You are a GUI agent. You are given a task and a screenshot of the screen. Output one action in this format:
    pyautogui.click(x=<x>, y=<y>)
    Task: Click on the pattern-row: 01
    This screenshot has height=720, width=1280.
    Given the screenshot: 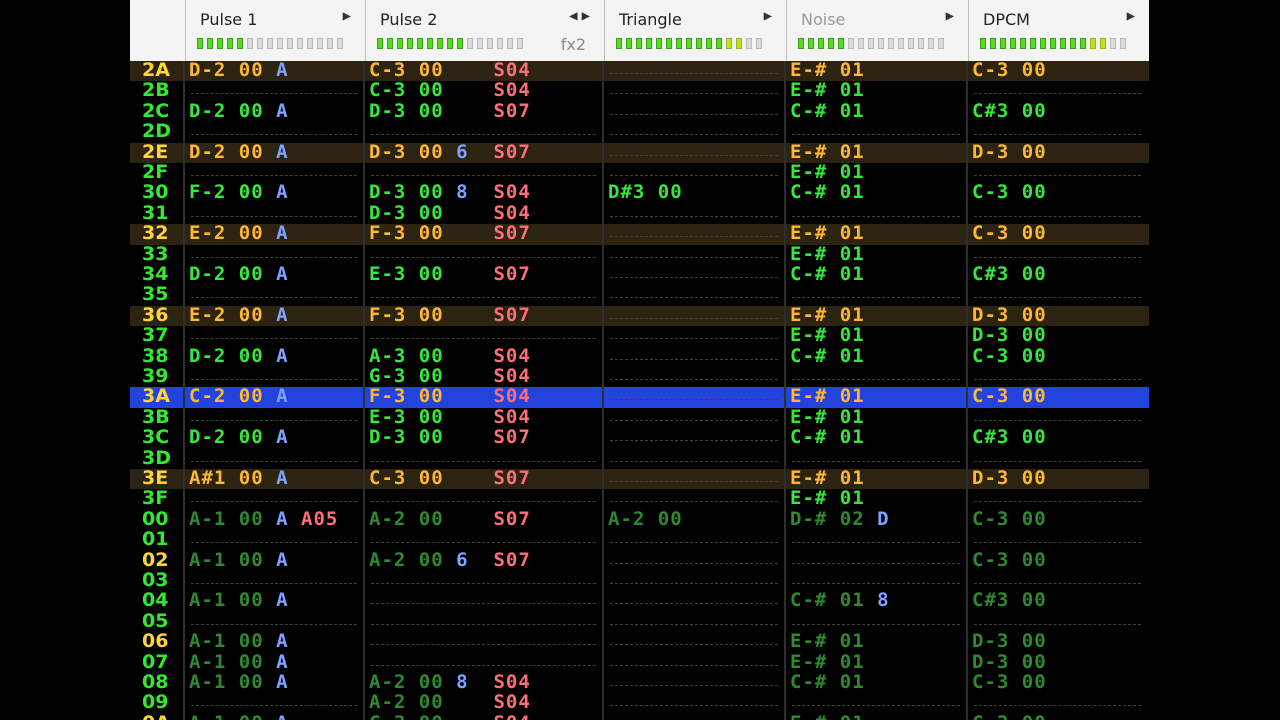 What is the action you would take?
    pyautogui.click(x=639, y=539)
    